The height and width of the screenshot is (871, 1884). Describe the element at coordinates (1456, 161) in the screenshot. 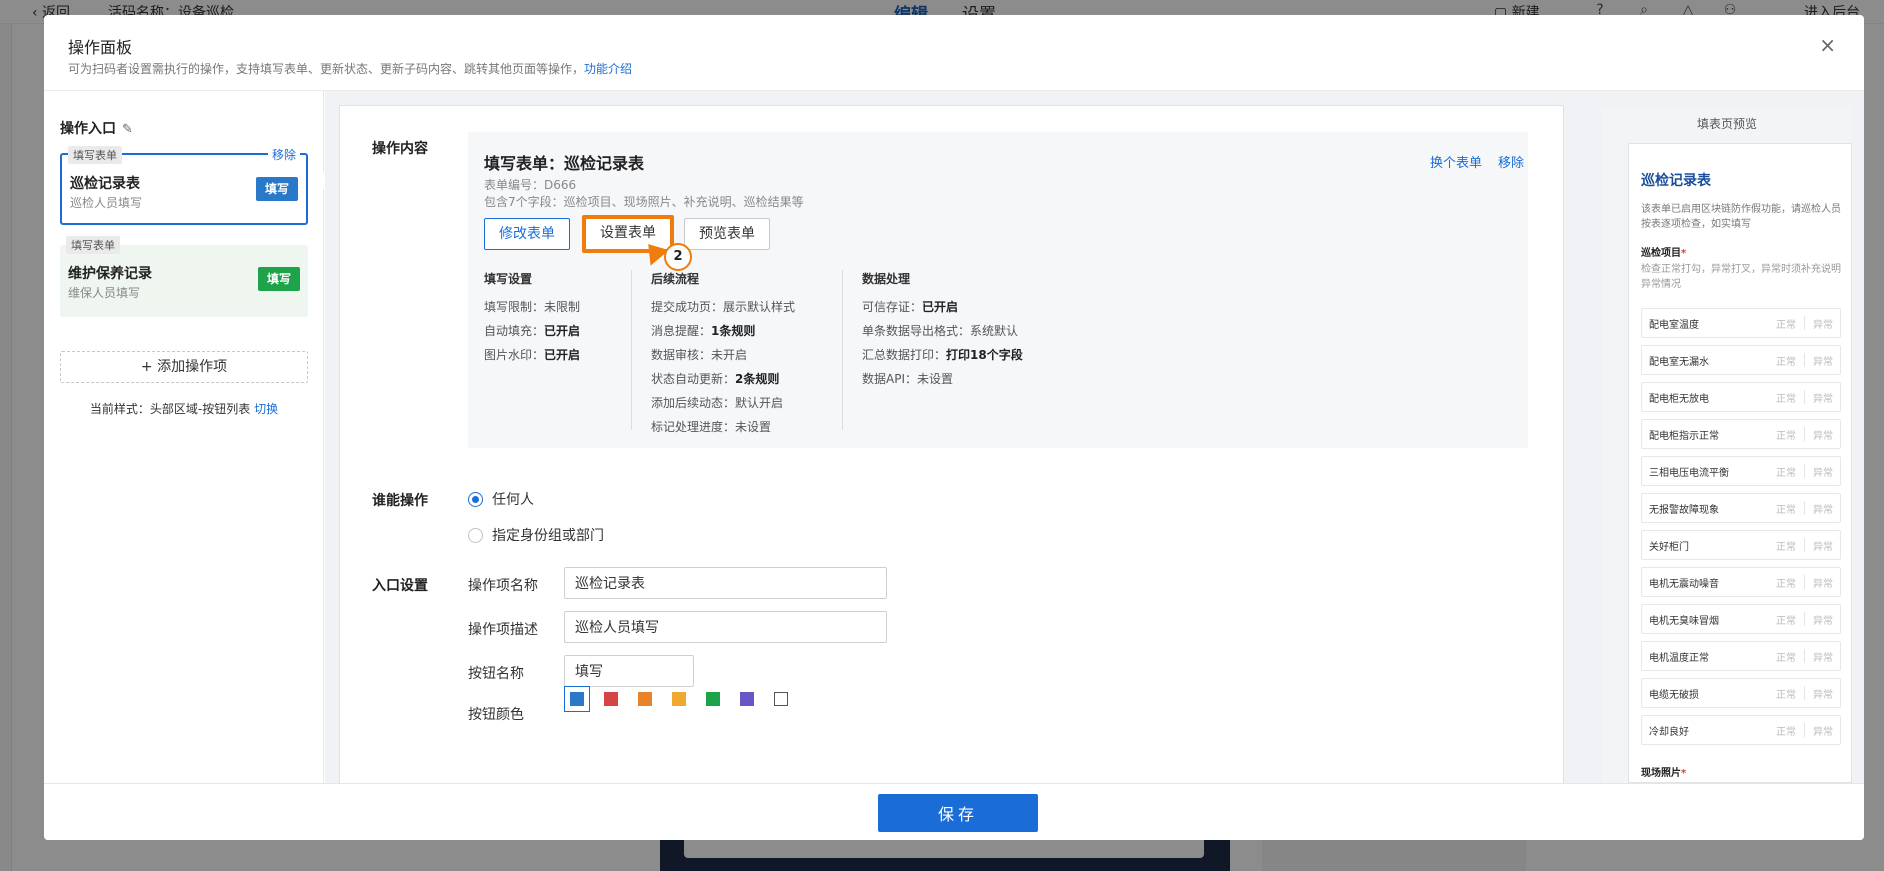

I see `change-form-link: 换个表单` at that location.